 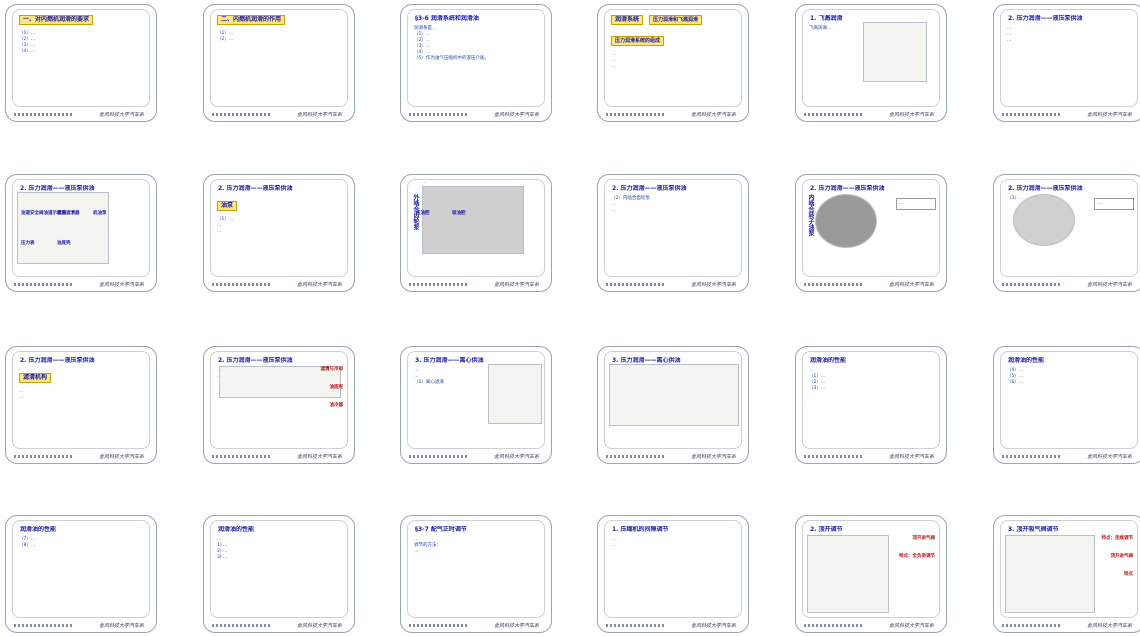 What do you see at coordinates (871, 405) in the screenshot?
I see `slide-thumbnail: 润滑油的性能 … （1）… （2）… （3）… 金风科技大学汽车系` at bounding box center [871, 405].